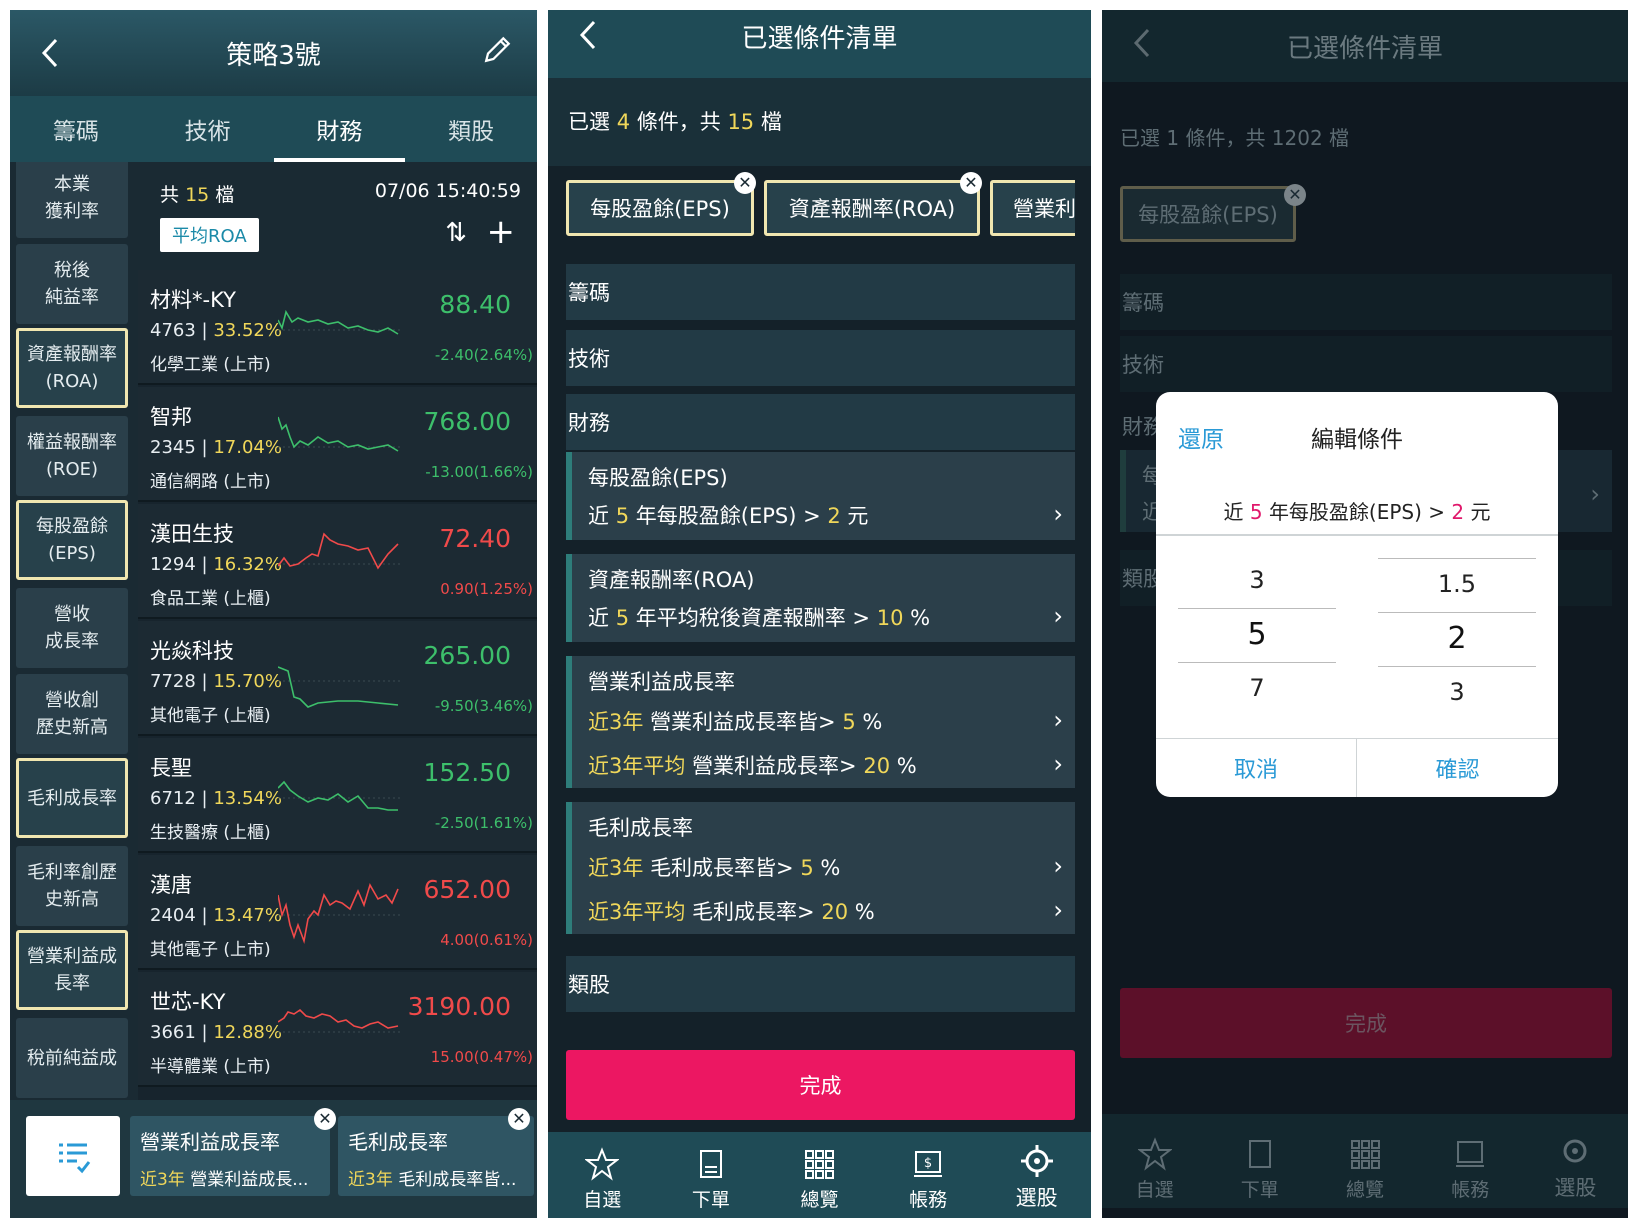  I want to click on confirm-button: 確認, so click(1457, 767).